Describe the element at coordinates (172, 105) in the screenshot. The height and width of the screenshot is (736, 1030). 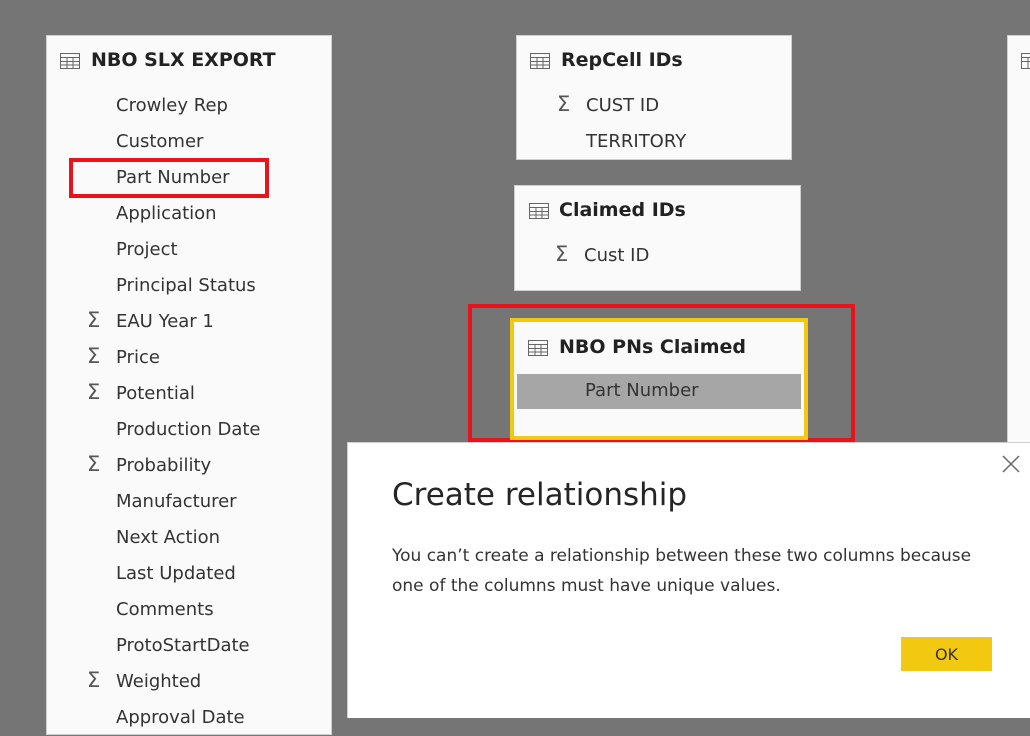
I see `field-label: Crowley Rep` at that location.